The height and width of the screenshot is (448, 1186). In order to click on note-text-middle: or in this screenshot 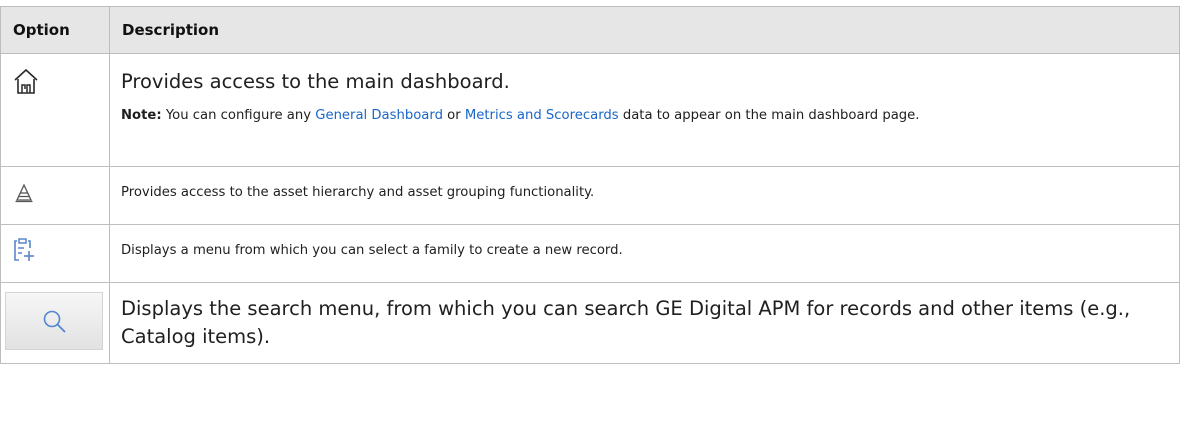, I will do `click(454, 115)`.